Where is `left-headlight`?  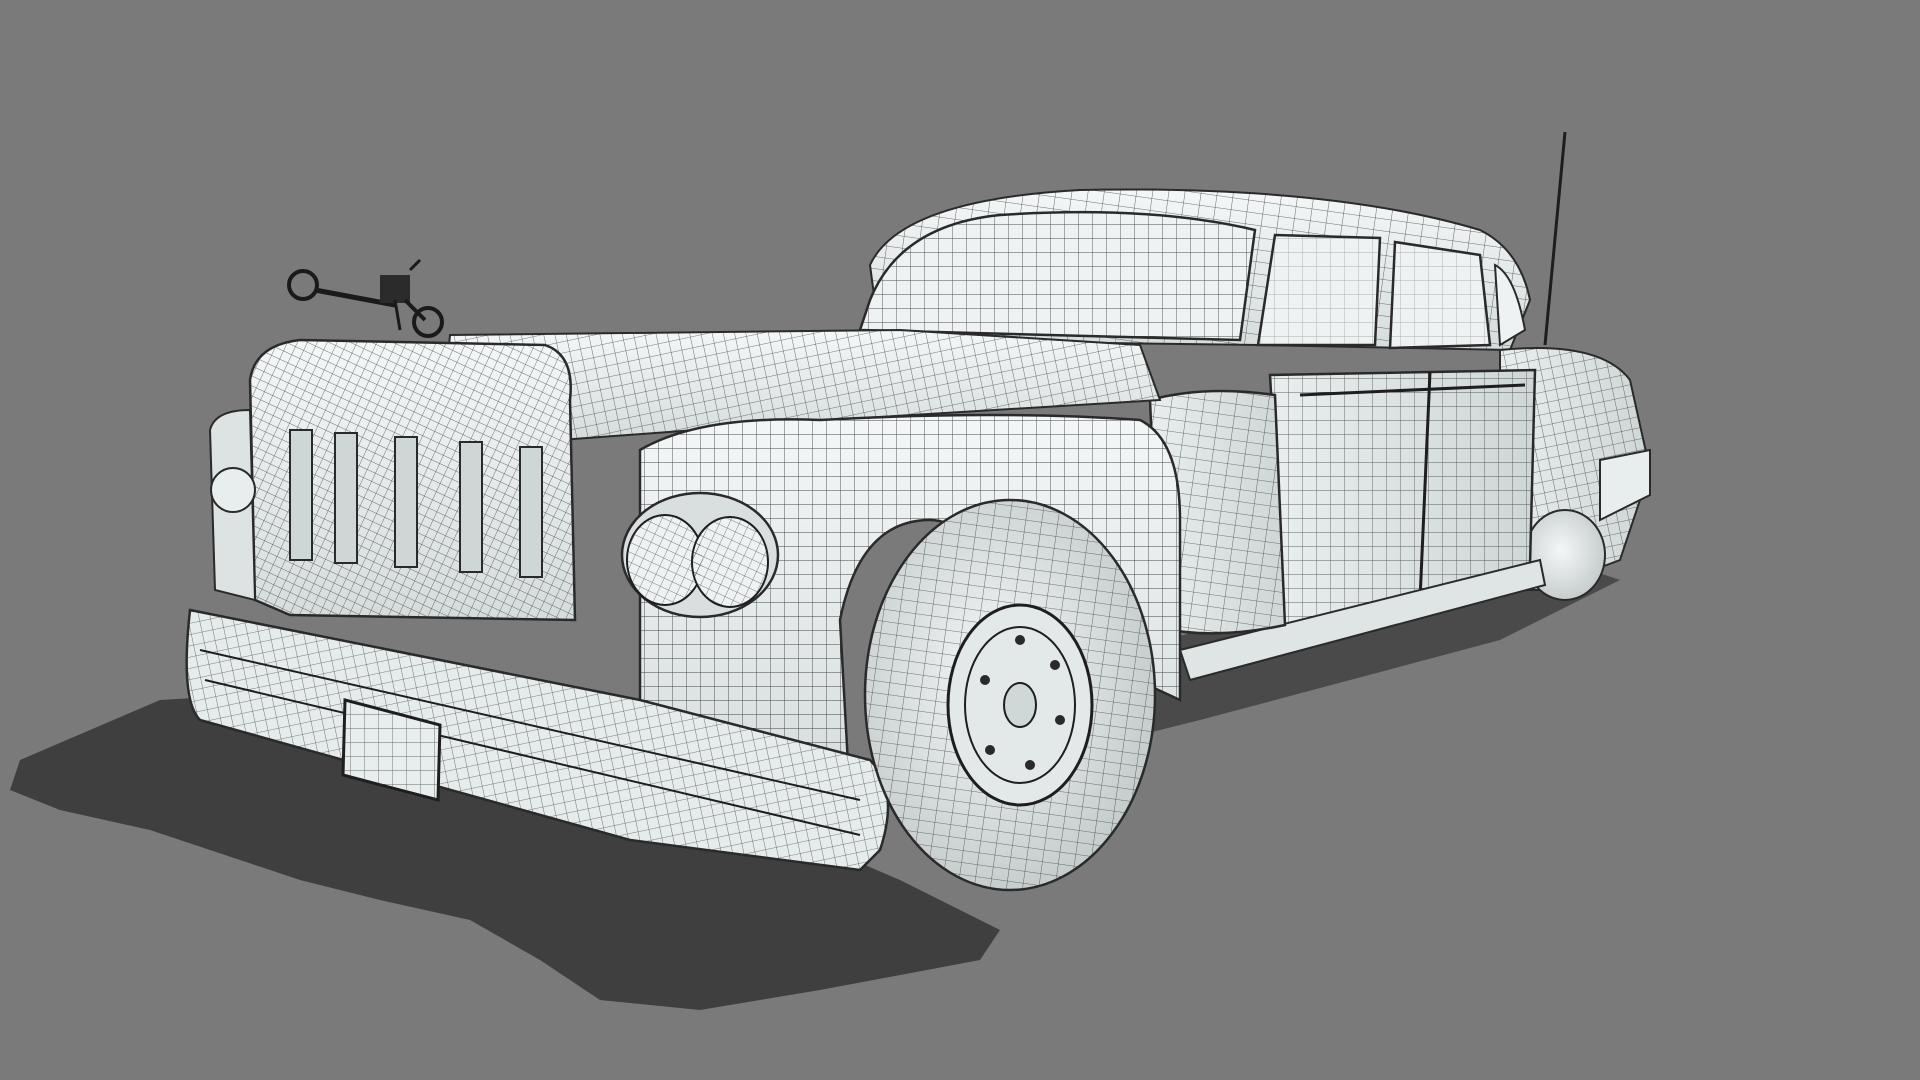 left-headlight is located at coordinates (233, 490).